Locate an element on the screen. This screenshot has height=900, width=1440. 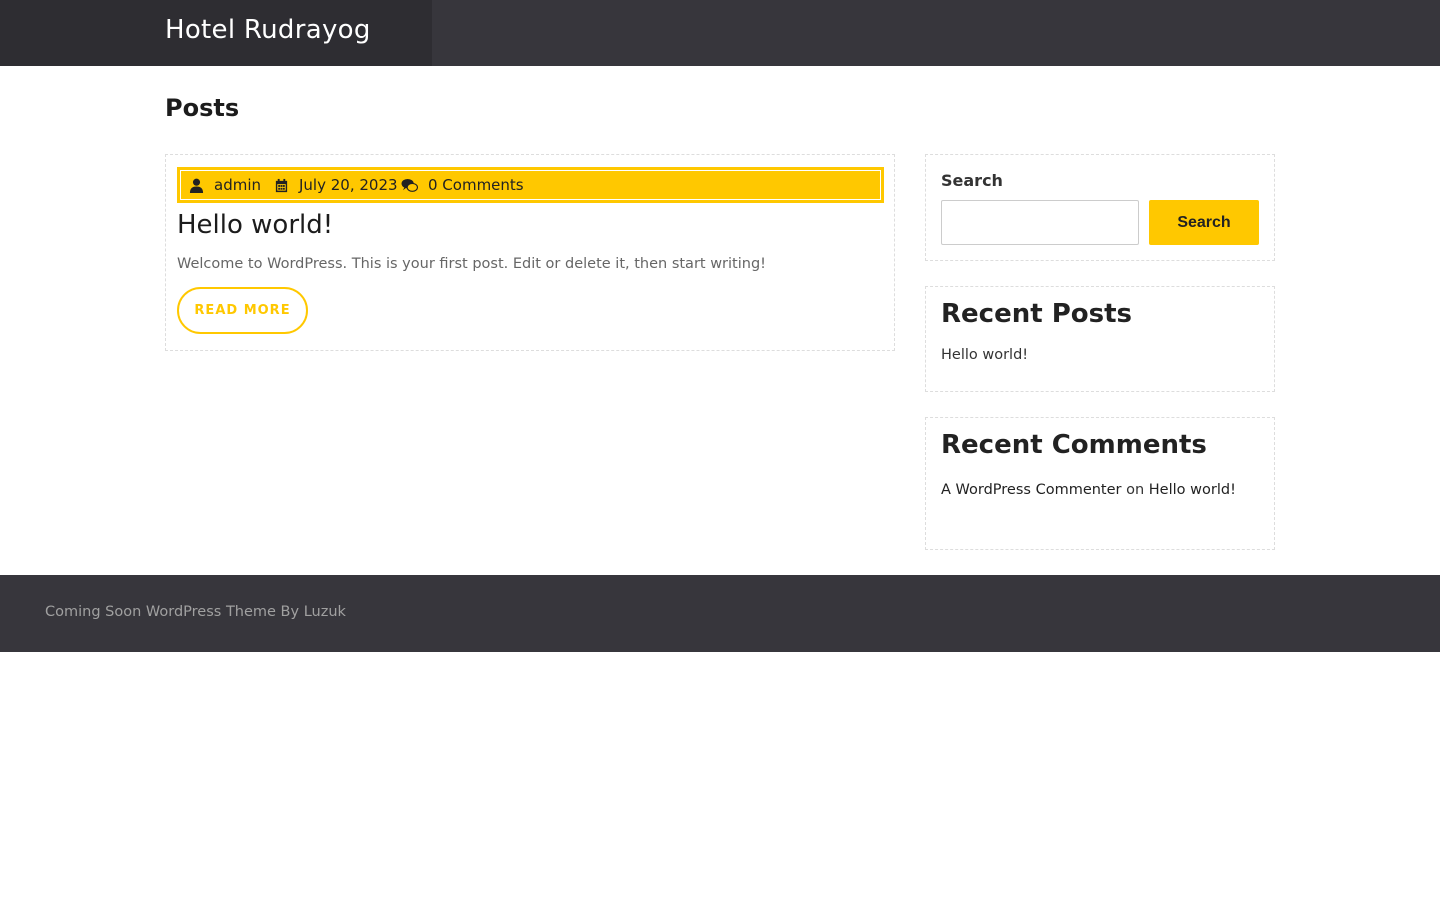
post-meta-bar: admin July 20, 2023 0 Comments is located at coordinates (530, 185).